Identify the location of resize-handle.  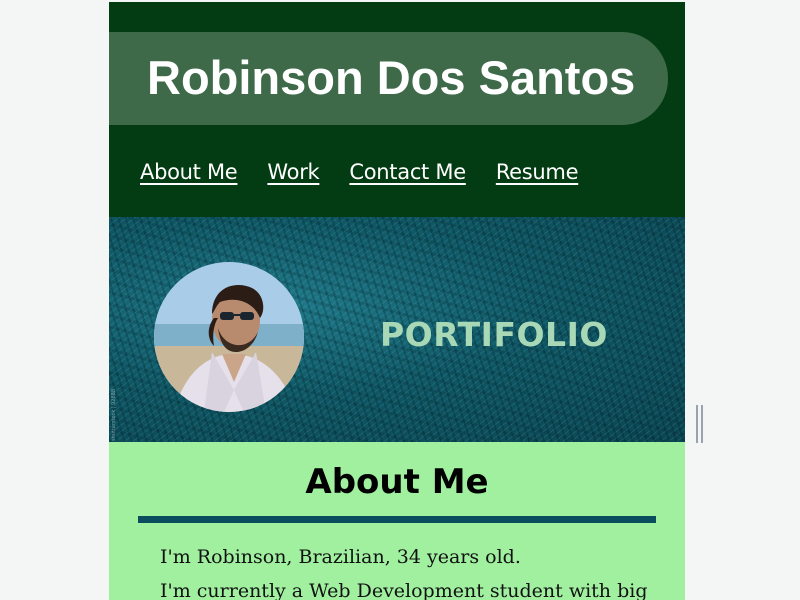
(700, 425).